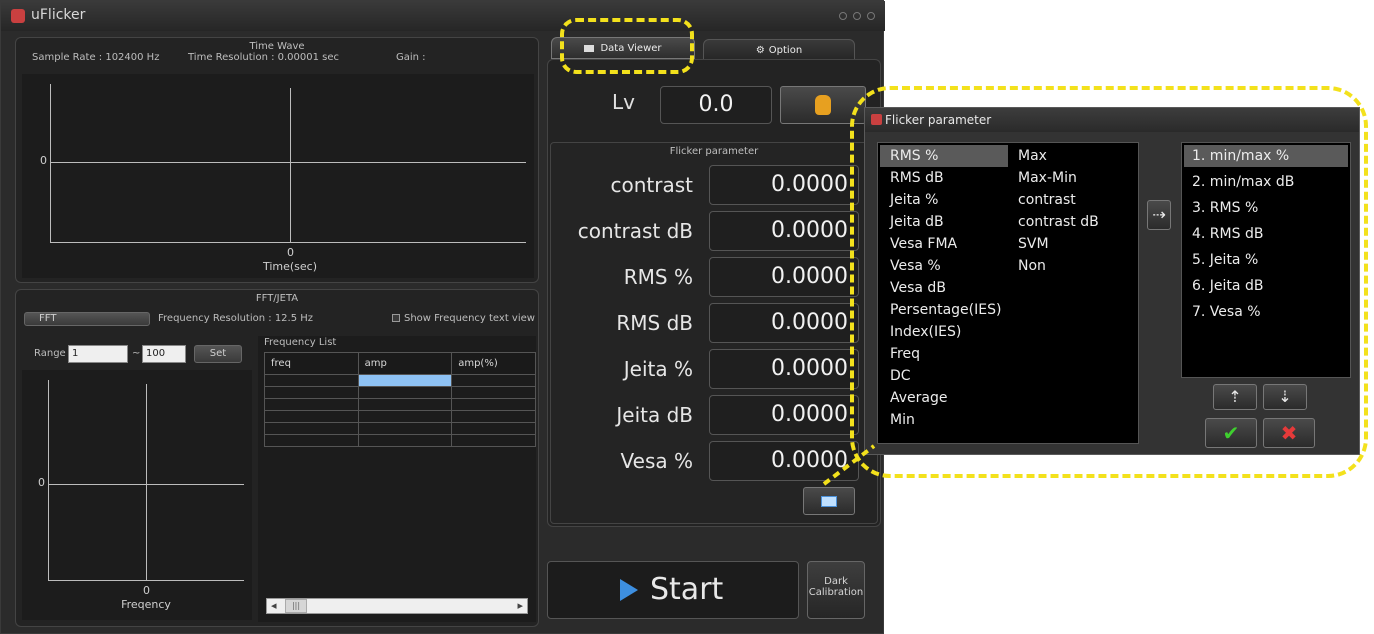 The width and height of the screenshot is (1374, 634). Describe the element at coordinates (50, 163) in the screenshot. I see `time-wave-y-axis` at that location.